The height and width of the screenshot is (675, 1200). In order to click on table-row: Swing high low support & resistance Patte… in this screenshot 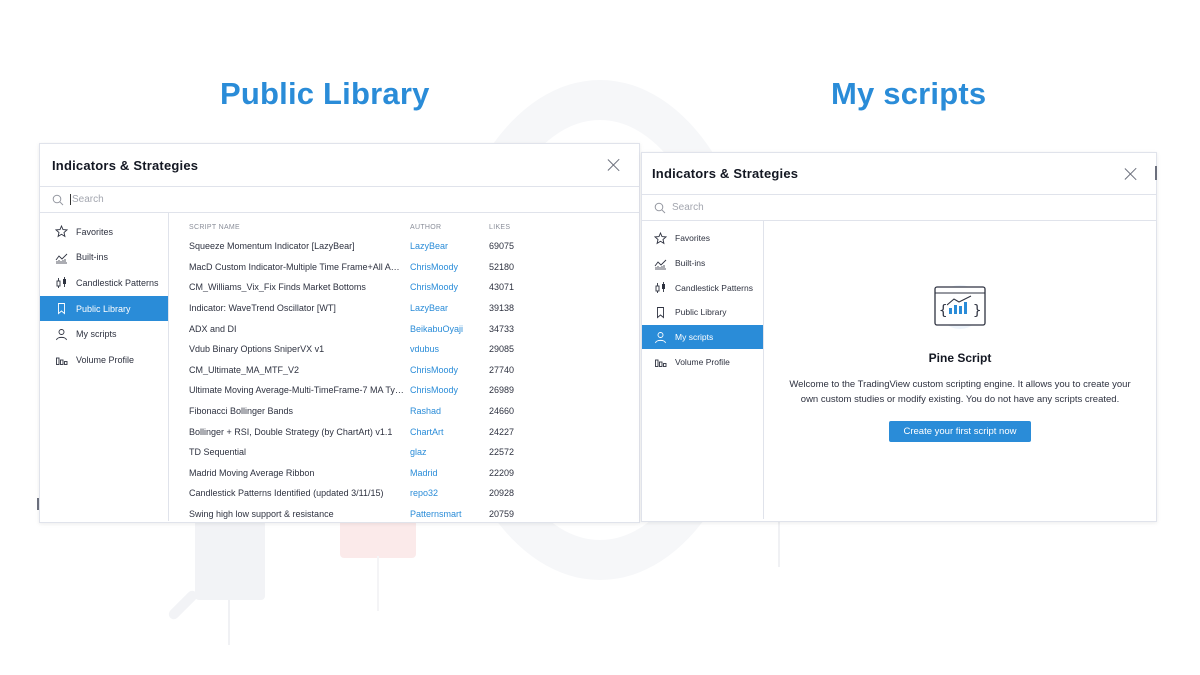, I will do `click(414, 513)`.